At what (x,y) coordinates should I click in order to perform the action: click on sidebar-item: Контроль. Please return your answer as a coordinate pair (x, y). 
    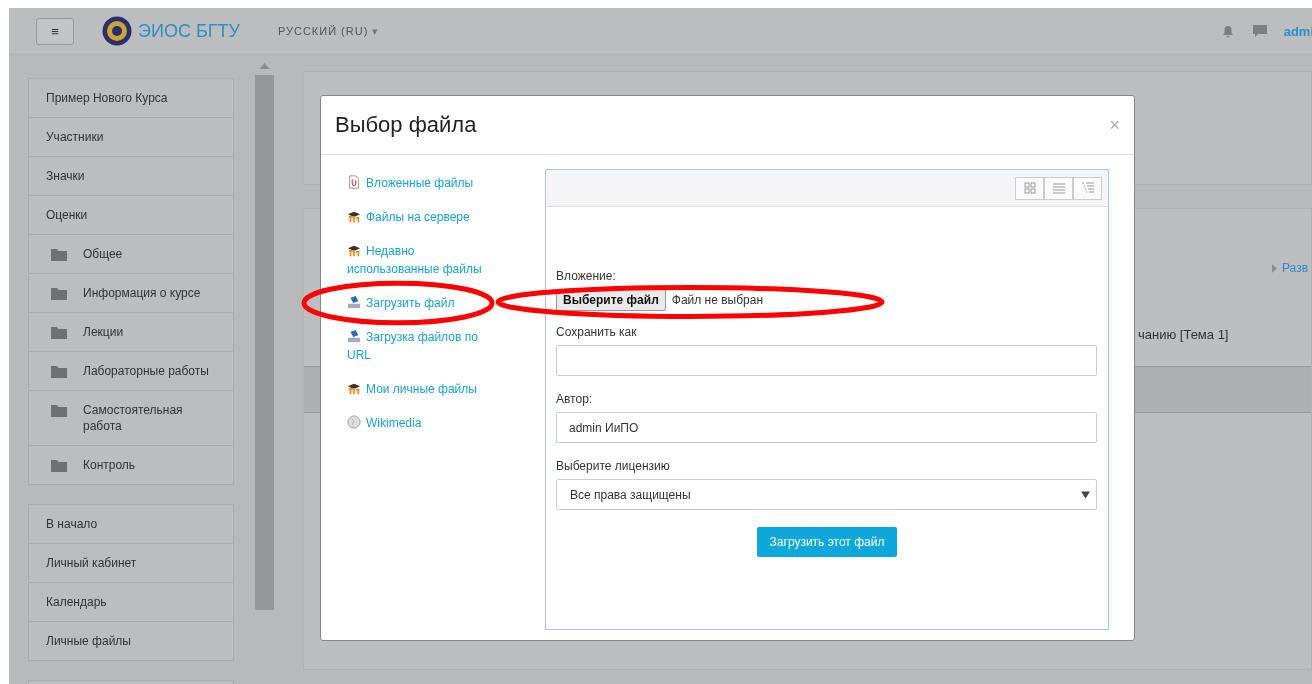
    Looking at the image, I should click on (131, 465).